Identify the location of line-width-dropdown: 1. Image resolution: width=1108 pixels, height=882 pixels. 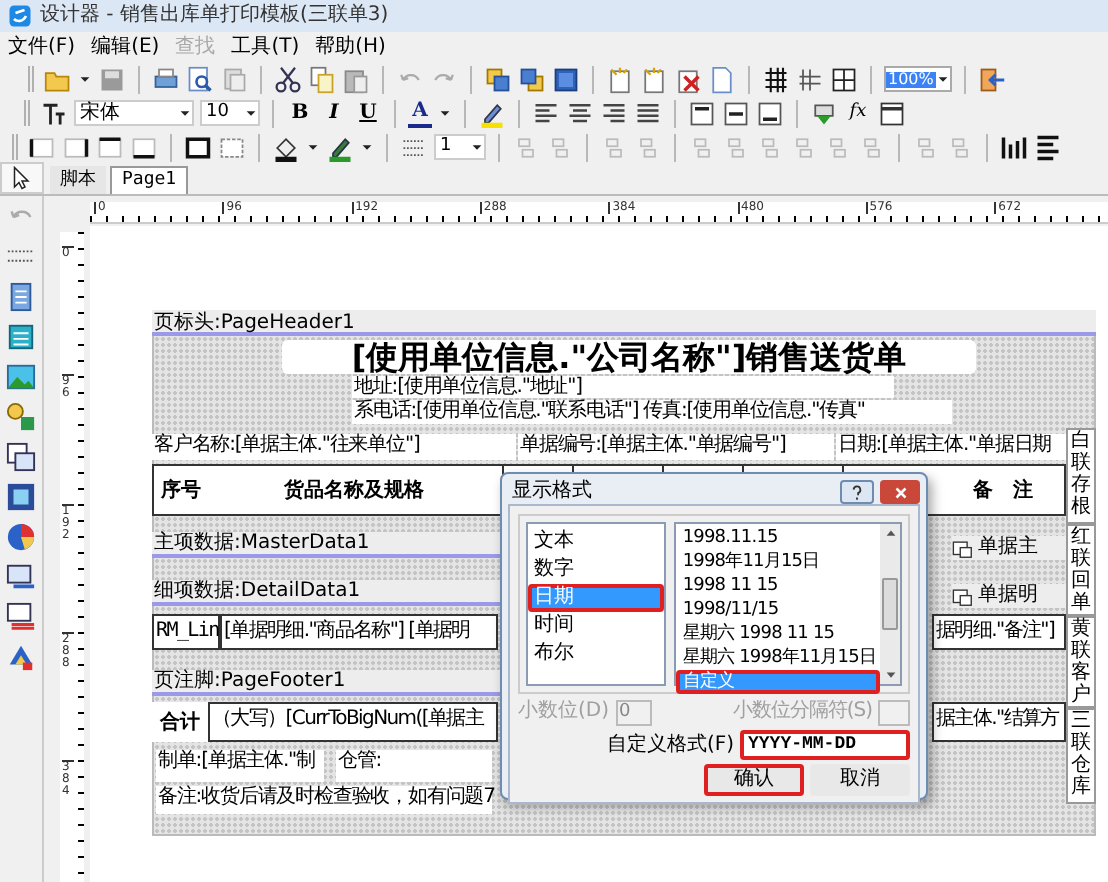
(460, 147).